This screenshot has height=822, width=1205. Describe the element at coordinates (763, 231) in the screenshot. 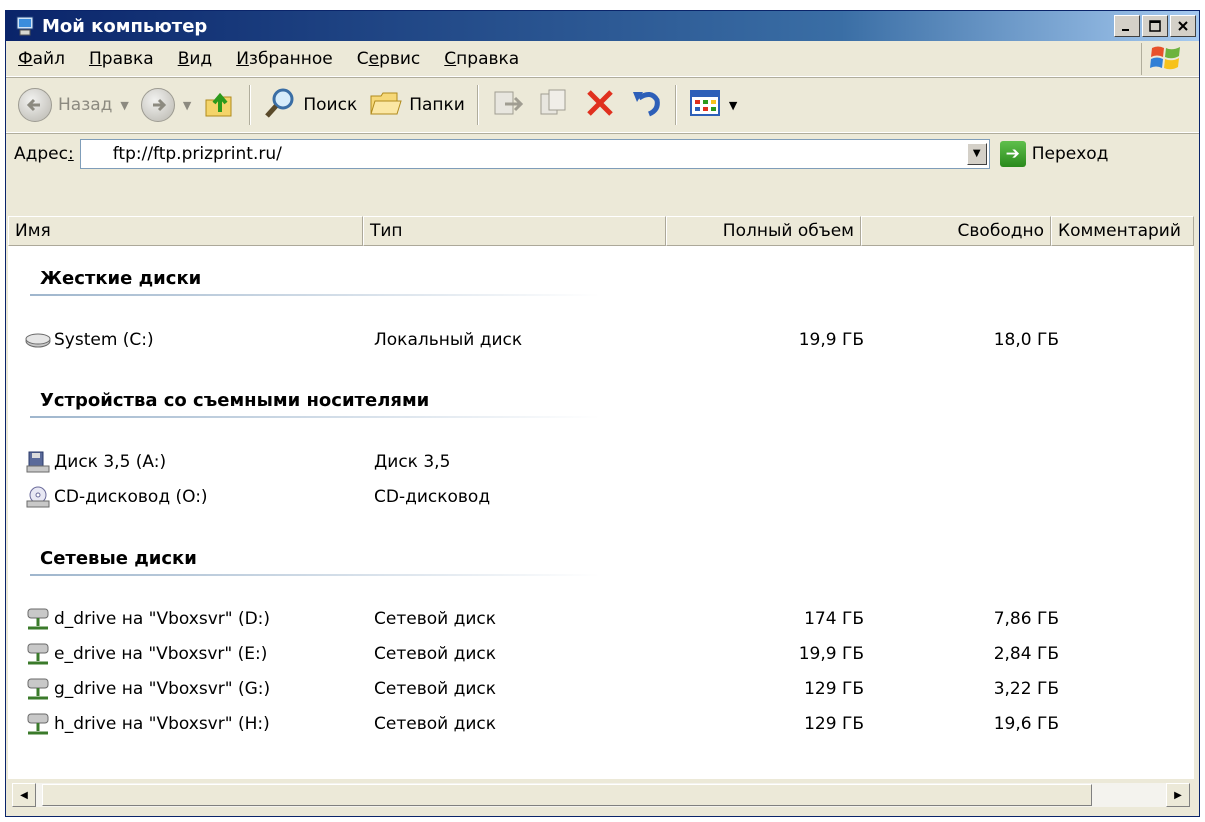

I see `column-total: Полный объем` at that location.